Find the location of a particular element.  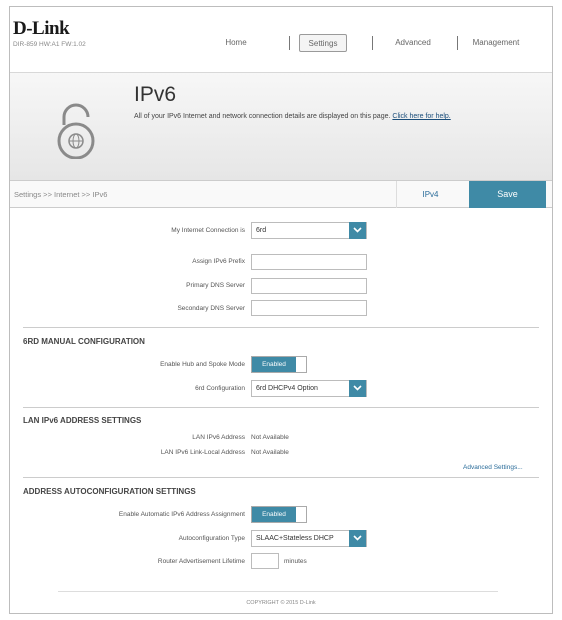

nav-advanced: Advanced is located at coordinates (413, 43).